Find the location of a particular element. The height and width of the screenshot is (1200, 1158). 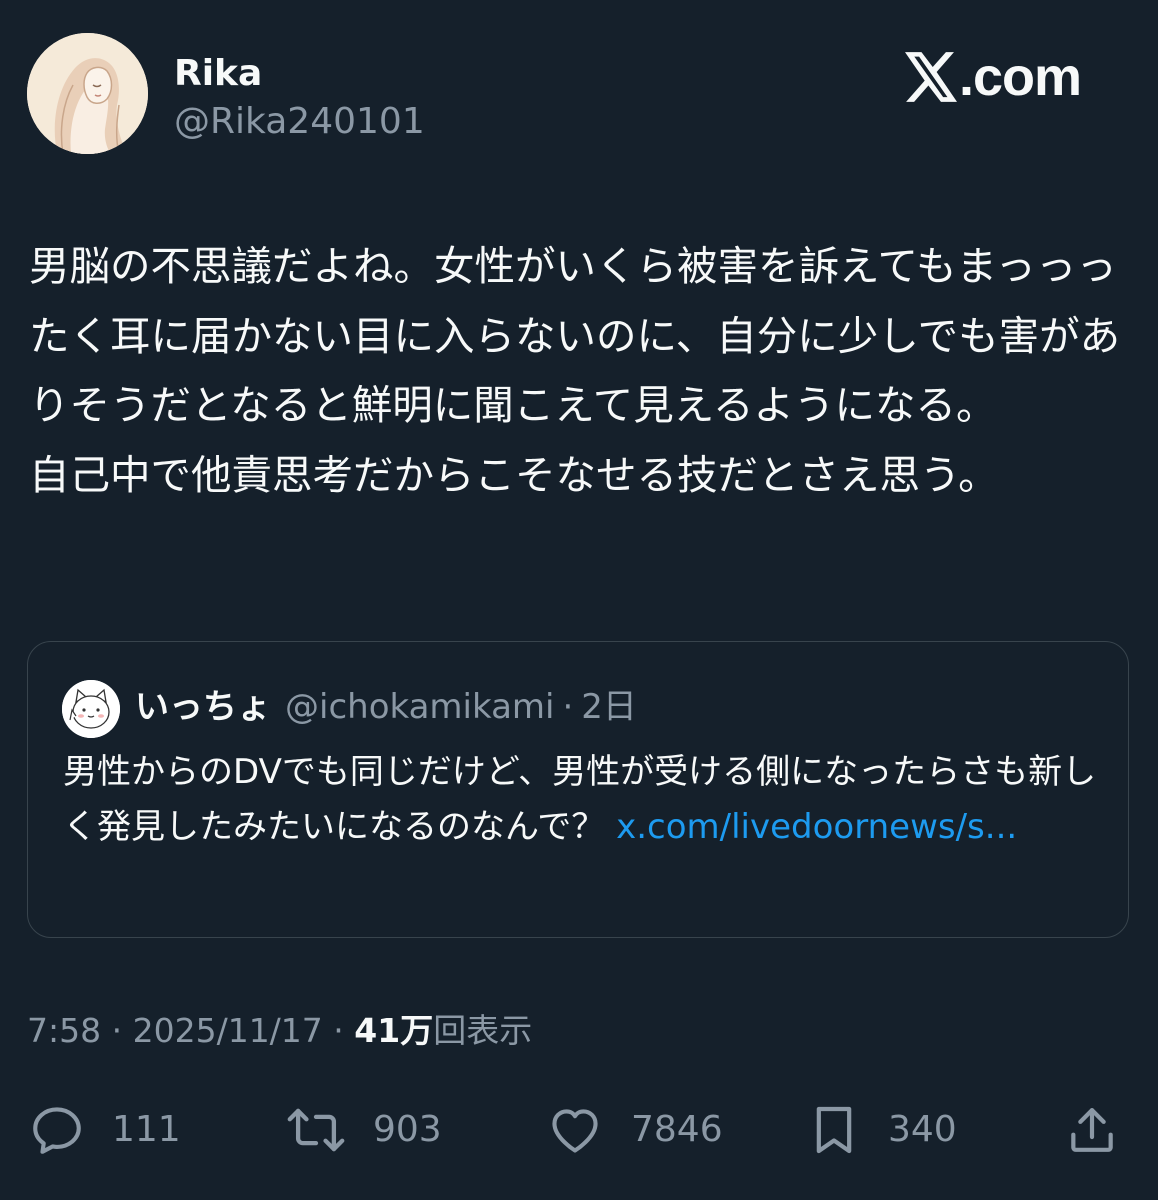

bookmark-icon is located at coordinates (834, 1130).